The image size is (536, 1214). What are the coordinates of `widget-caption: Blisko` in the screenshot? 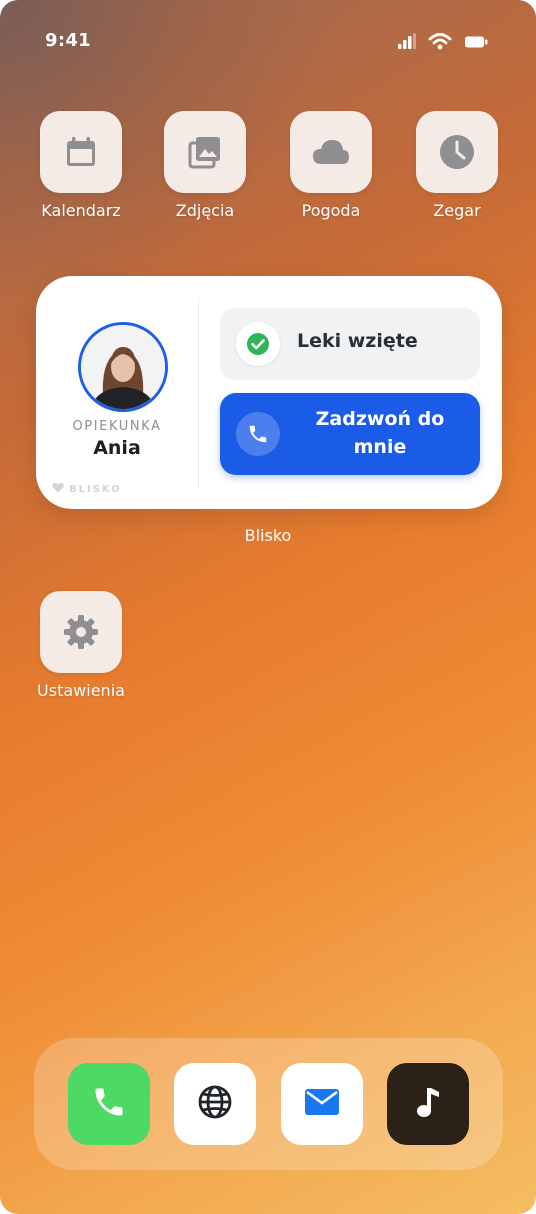 It's located at (268, 535).